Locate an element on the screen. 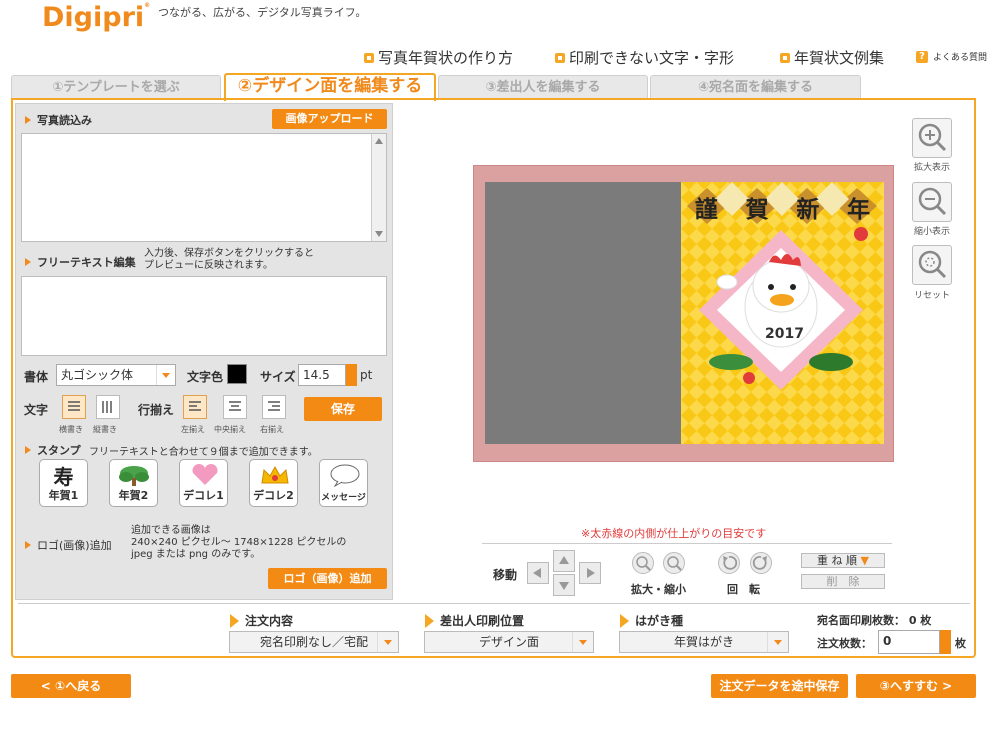 The image size is (999, 740). stamp-message: メッセージ is located at coordinates (343, 483).